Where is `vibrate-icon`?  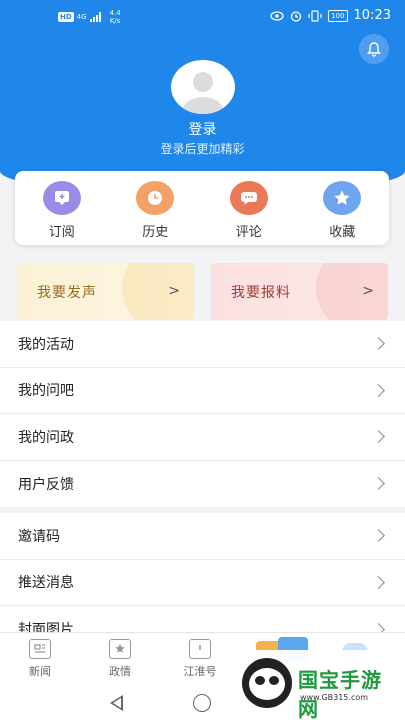 vibrate-icon is located at coordinates (315, 15).